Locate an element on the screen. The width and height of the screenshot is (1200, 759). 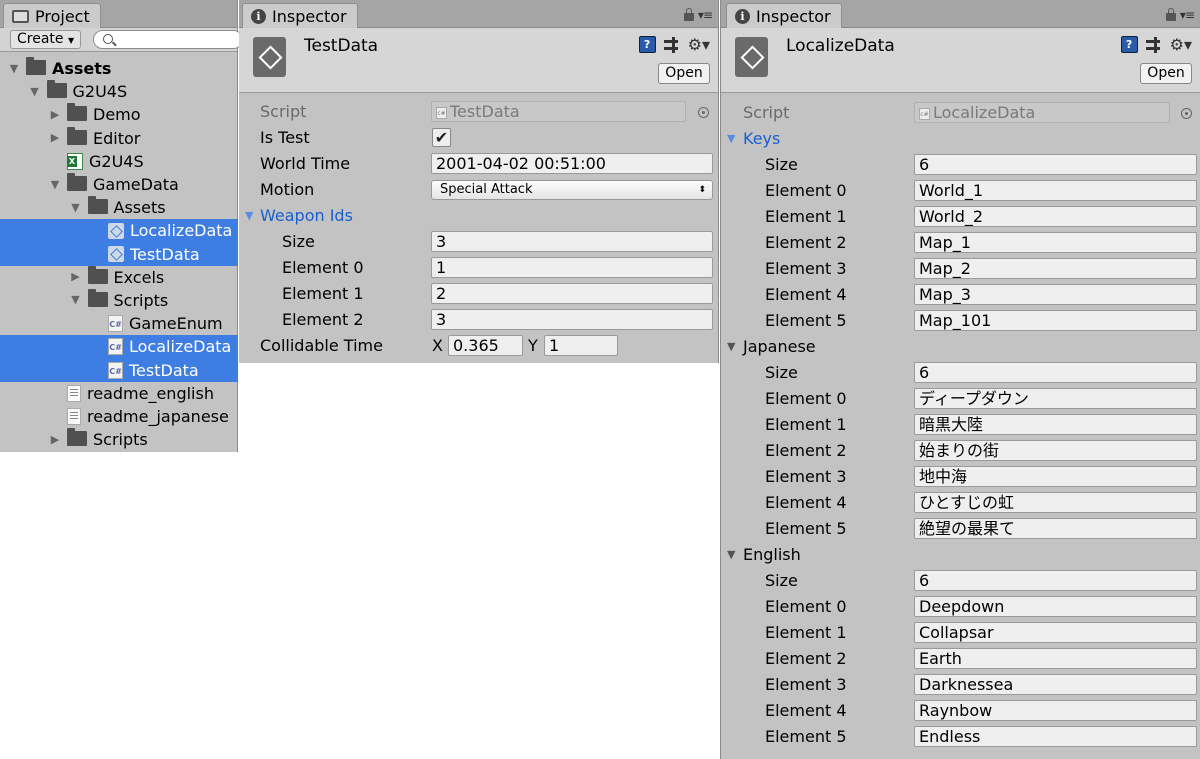
tree-item: C# TestData is located at coordinates (119, 370).